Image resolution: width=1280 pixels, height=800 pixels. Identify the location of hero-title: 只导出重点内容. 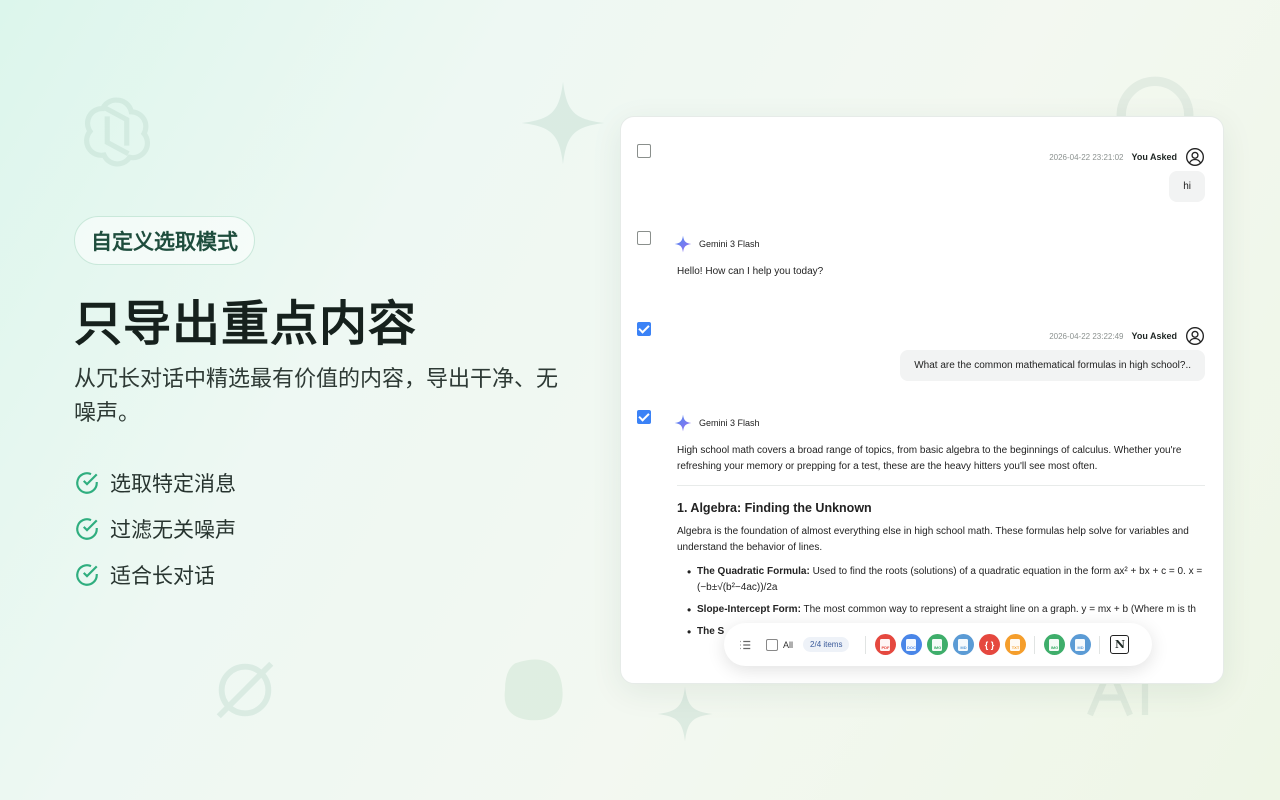
(246, 324).